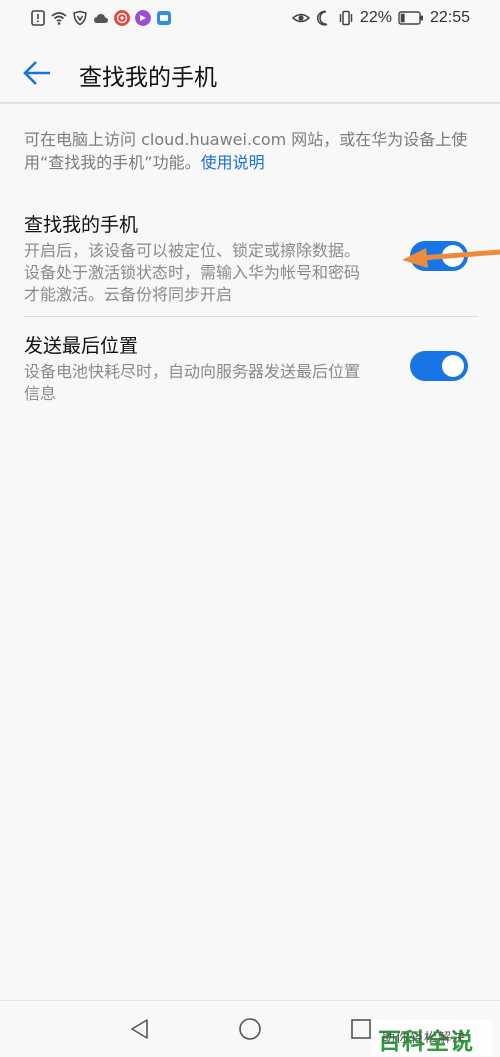 This screenshot has height=1057, width=500. Describe the element at coordinates (81, 346) in the screenshot. I see `send-last-location-title: 发送最后位置` at that location.